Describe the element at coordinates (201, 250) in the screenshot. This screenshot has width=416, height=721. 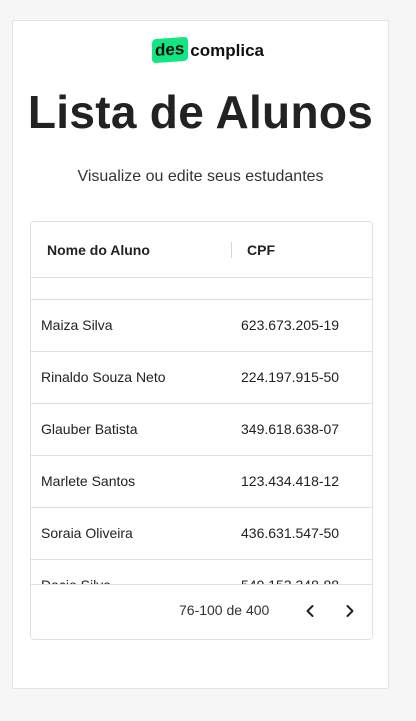
I see `table-header: Nome do Aluno CPF` at that location.